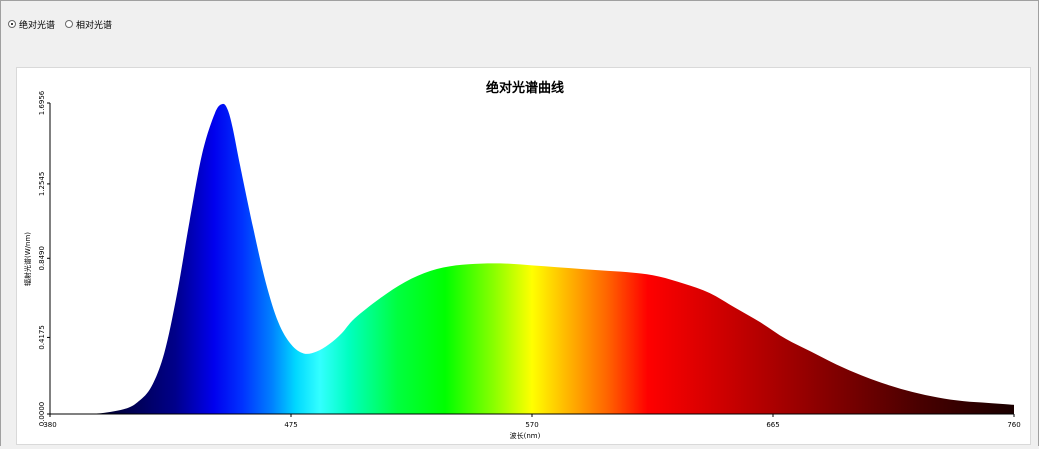  Describe the element at coordinates (42, 102) in the screenshot. I see `y-tick-label: 1.6956` at that location.